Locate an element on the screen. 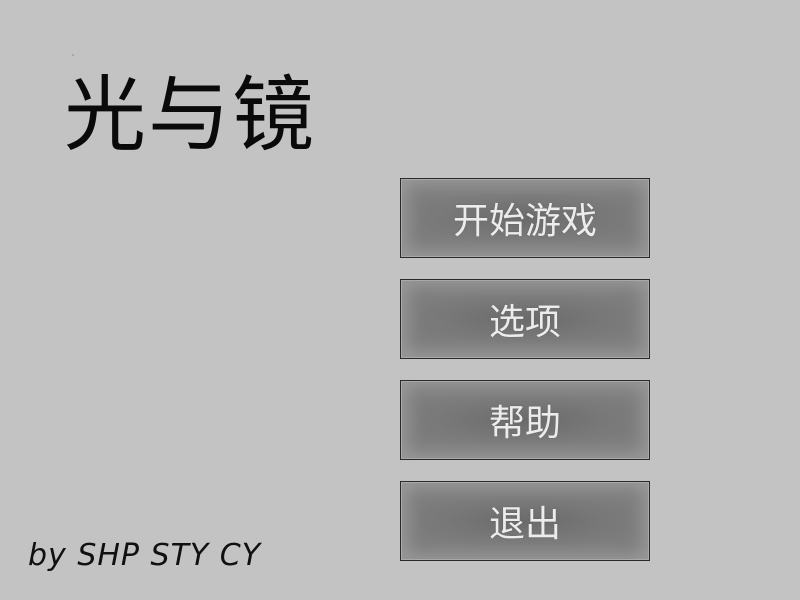 The image size is (800, 600). options-button: 选项 is located at coordinates (525, 319).